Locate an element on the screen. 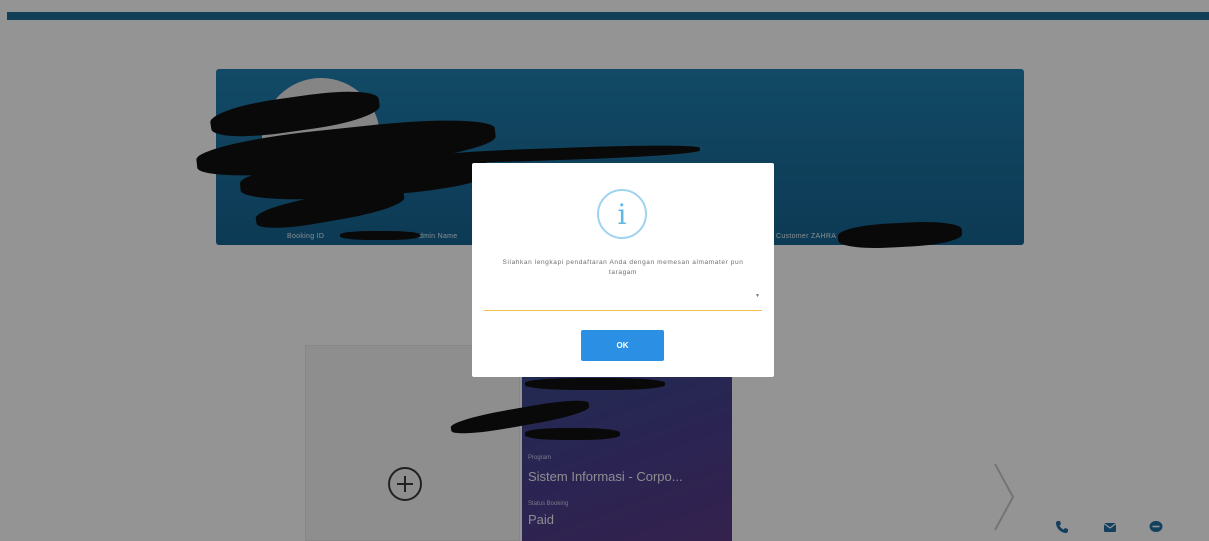 The image size is (1209, 541). info-icon: i is located at coordinates (622, 214).